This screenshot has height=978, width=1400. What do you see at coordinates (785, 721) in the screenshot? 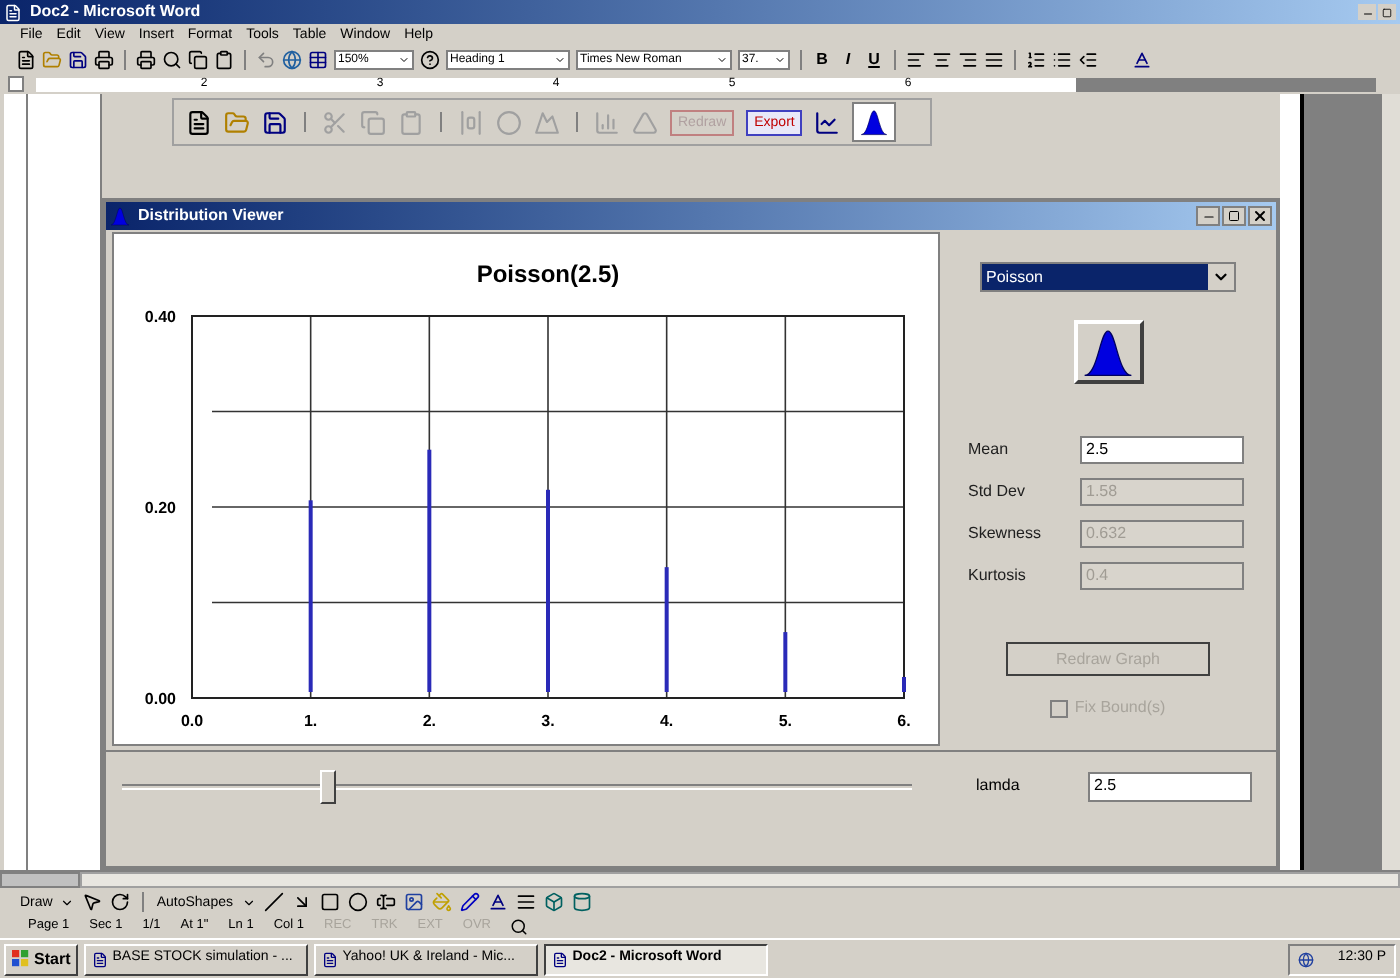
I see `x-tick-label: 5.` at bounding box center [785, 721].